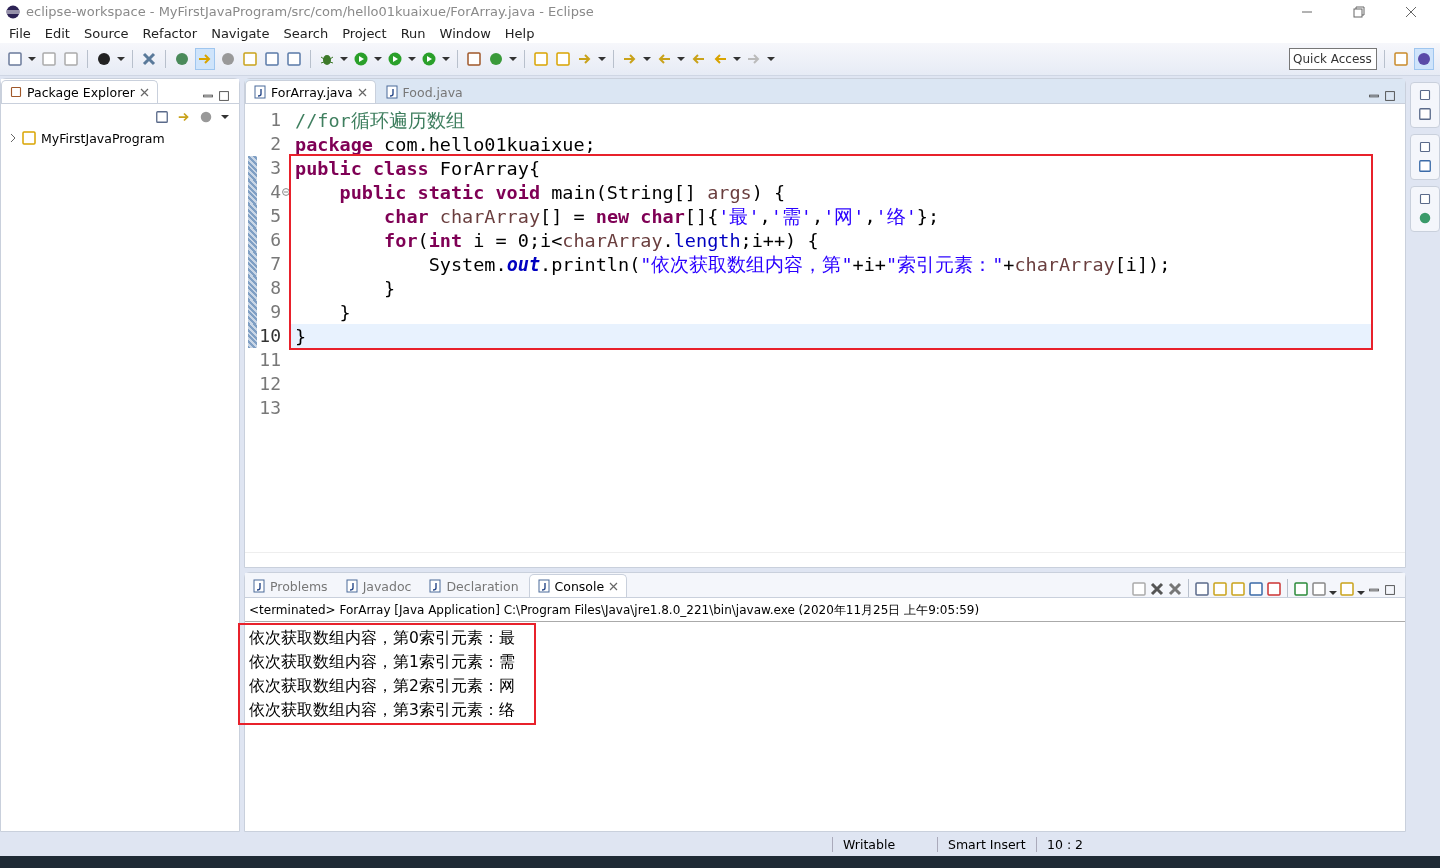  What do you see at coordinates (270, 360) in the screenshot?
I see `line-number: 11` at bounding box center [270, 360].